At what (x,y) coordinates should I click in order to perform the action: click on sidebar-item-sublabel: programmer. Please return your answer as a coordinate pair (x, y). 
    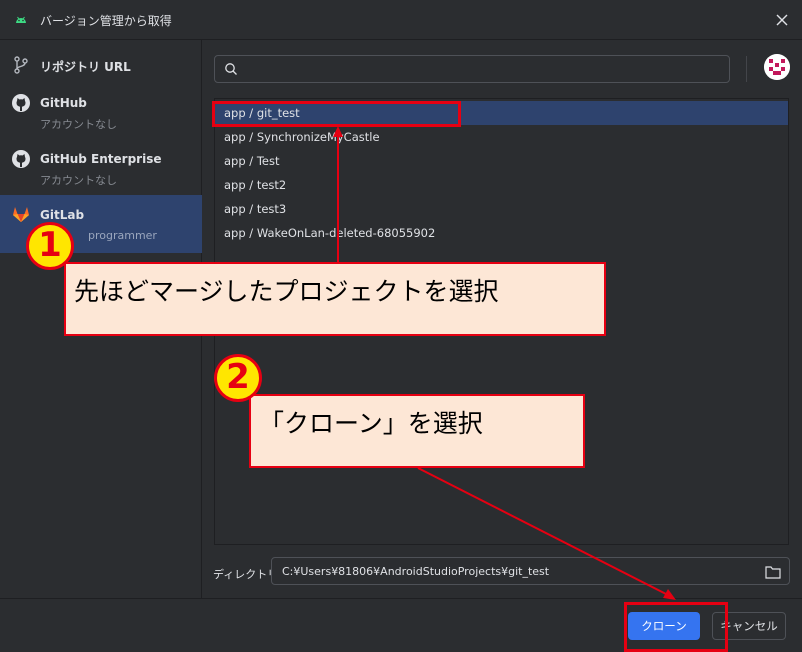
    Looking at the image, I should click on (122, 235).